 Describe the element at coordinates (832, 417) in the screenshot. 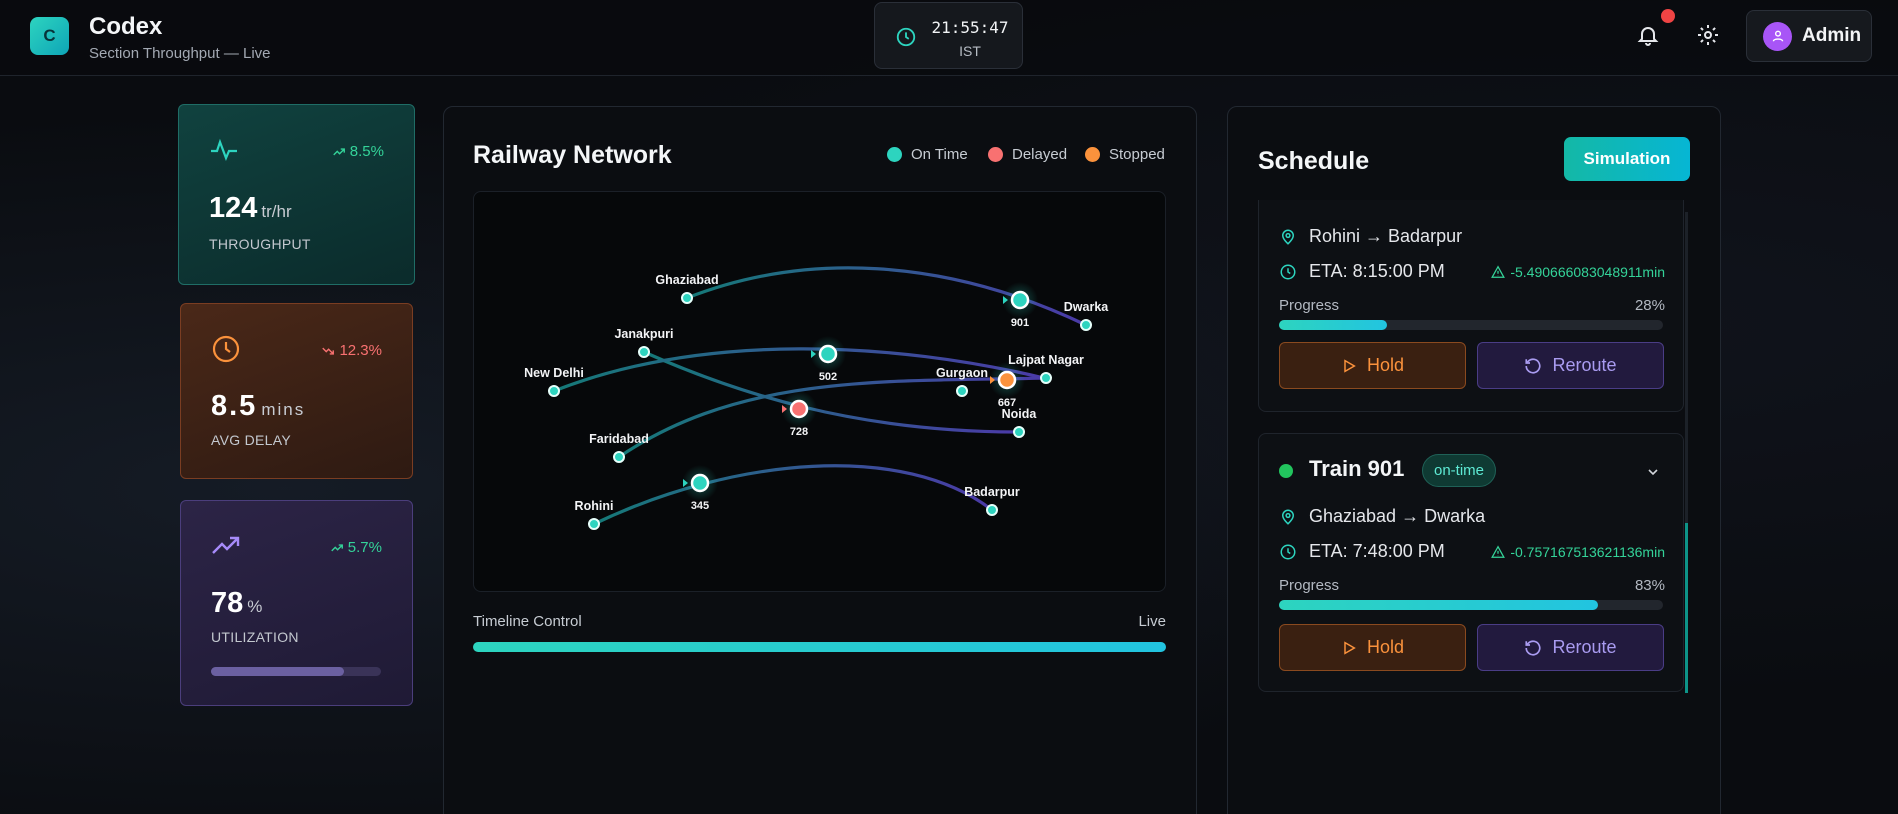

I see `track-faridabad-lajpat` at that location.